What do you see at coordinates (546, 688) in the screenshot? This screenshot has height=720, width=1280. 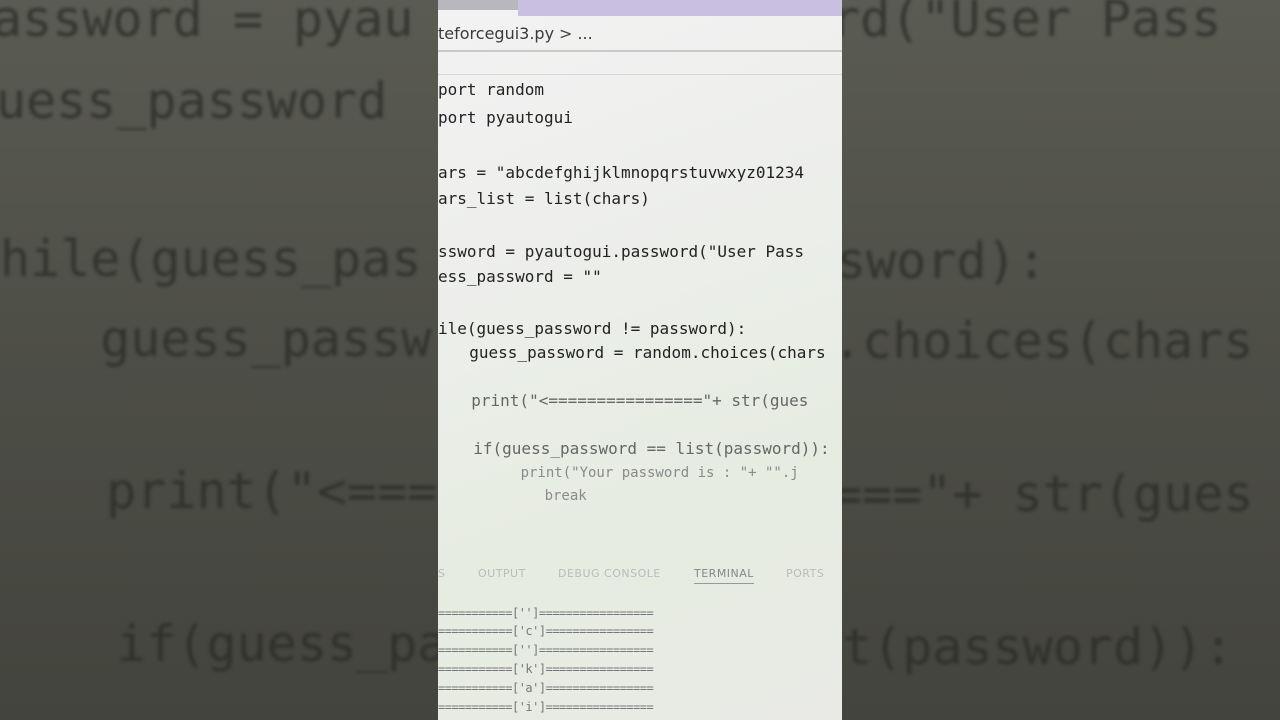 I see `terminal-line: ===========['a']================` at bounding box center [546, 688].